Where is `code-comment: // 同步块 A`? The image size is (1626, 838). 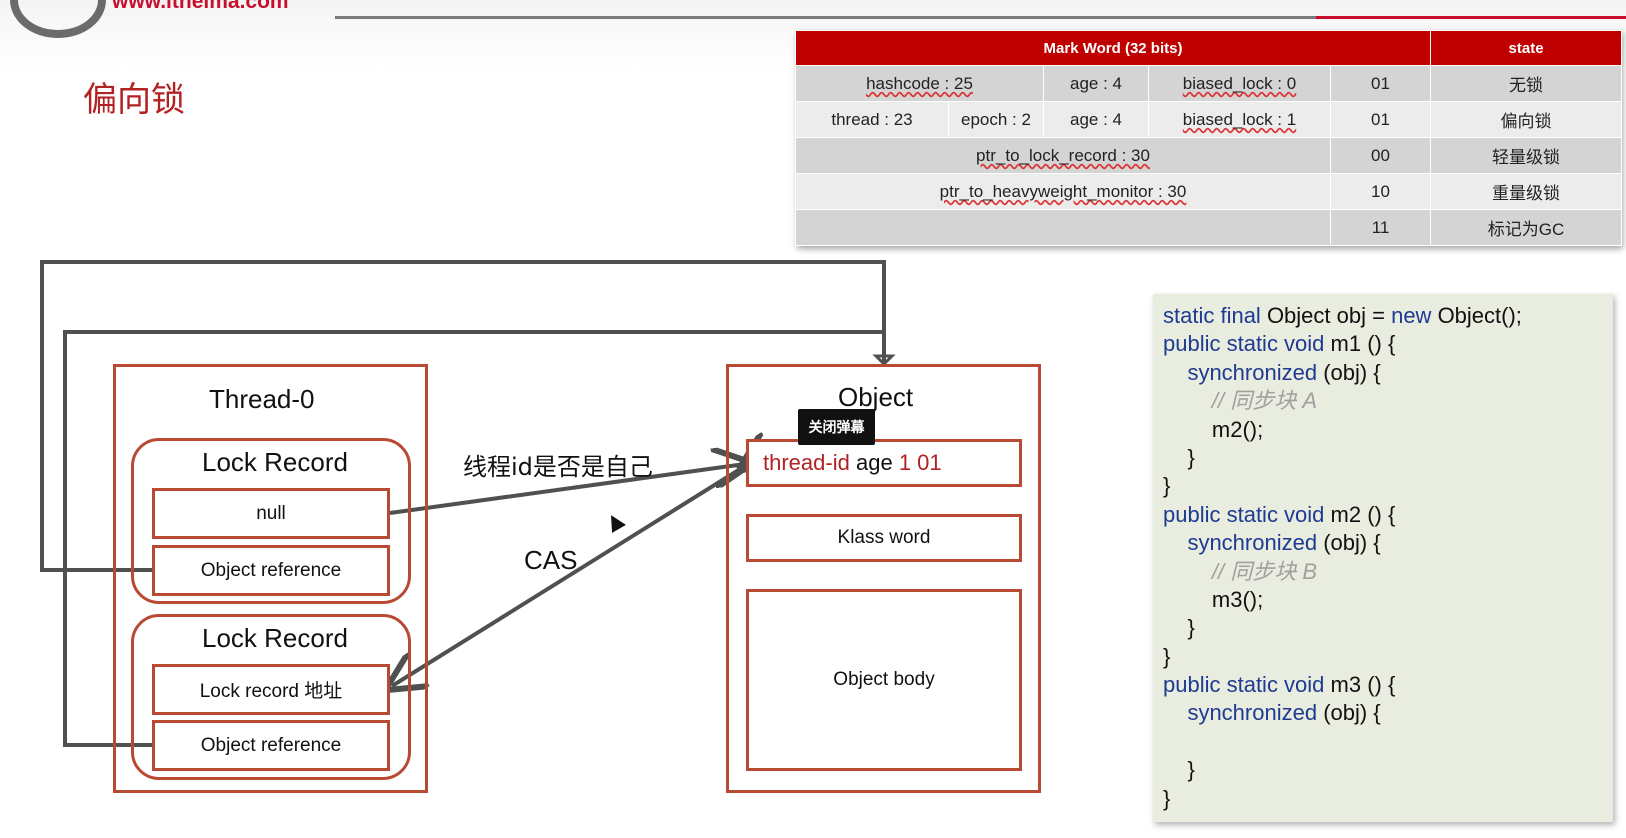 code-comment: // 同步块 A is located at coordinates (1240, 401).